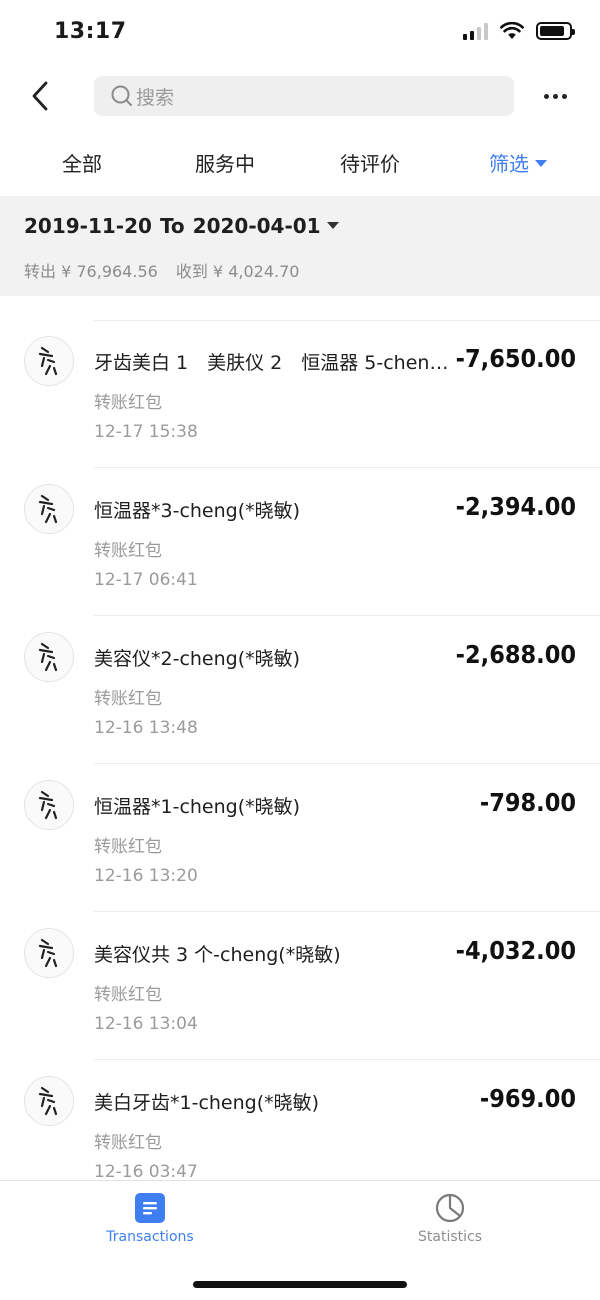  Describe the element at coordinates (191, 271) in the screenshot. I see `in-label: 收到` at that location.